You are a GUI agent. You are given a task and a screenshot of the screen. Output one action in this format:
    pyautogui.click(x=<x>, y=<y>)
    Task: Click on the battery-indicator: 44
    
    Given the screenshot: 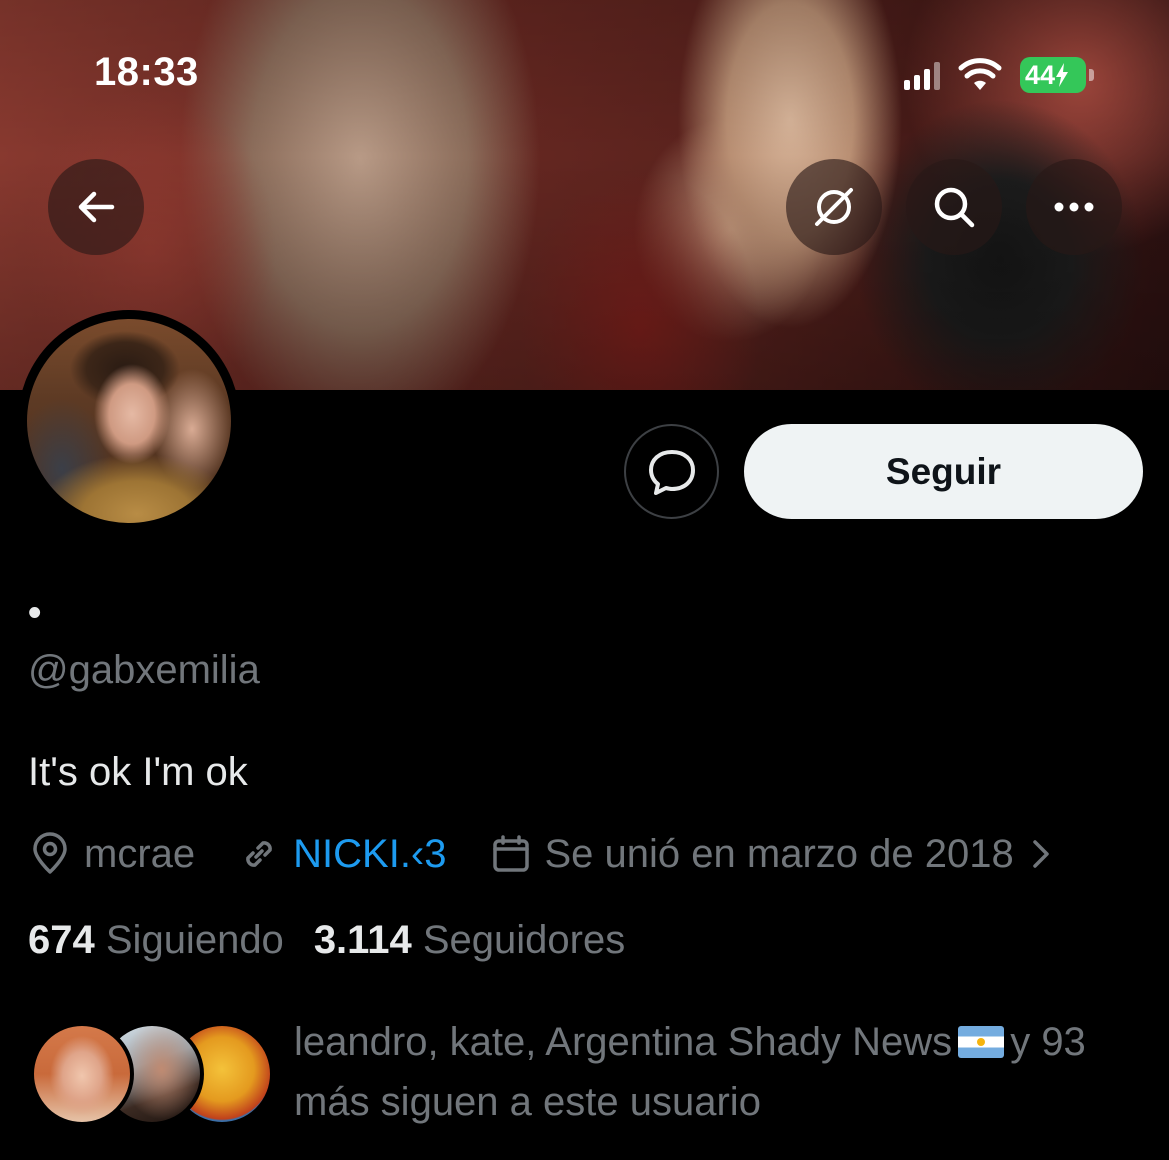 What is the action you would take?
    pyautogui.click(x=1057, y=75)
    